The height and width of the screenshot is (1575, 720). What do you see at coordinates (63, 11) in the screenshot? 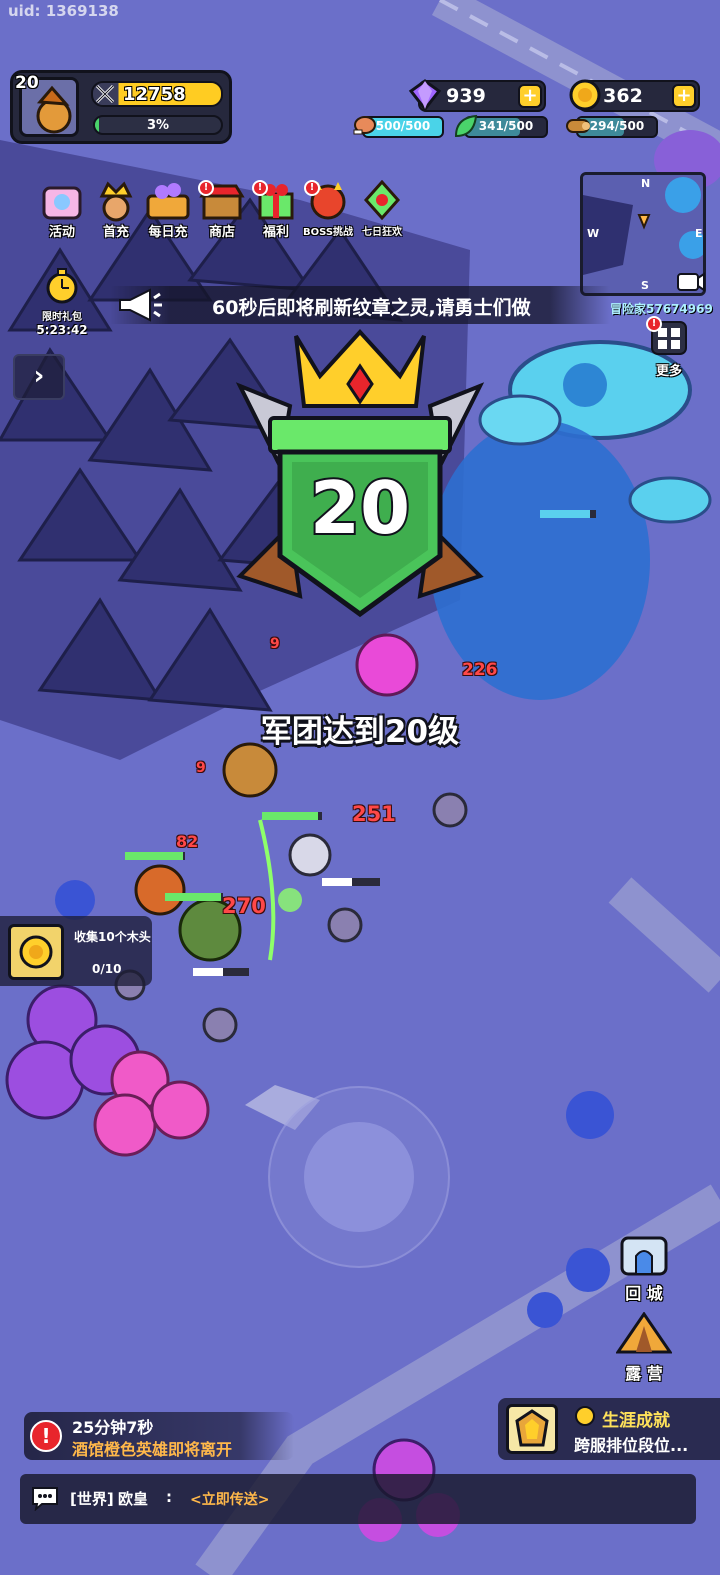
I see `uid-label: uid: 1369138` at bounding box center [63, 11].